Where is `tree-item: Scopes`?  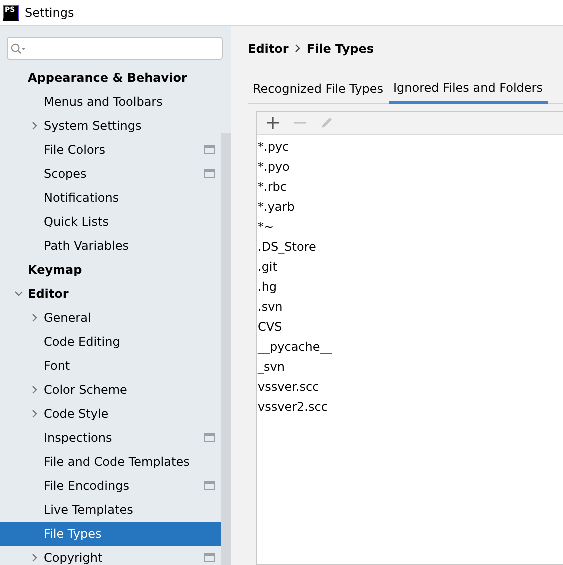
tree-item: Scopes is located at coordinates (110, 174).